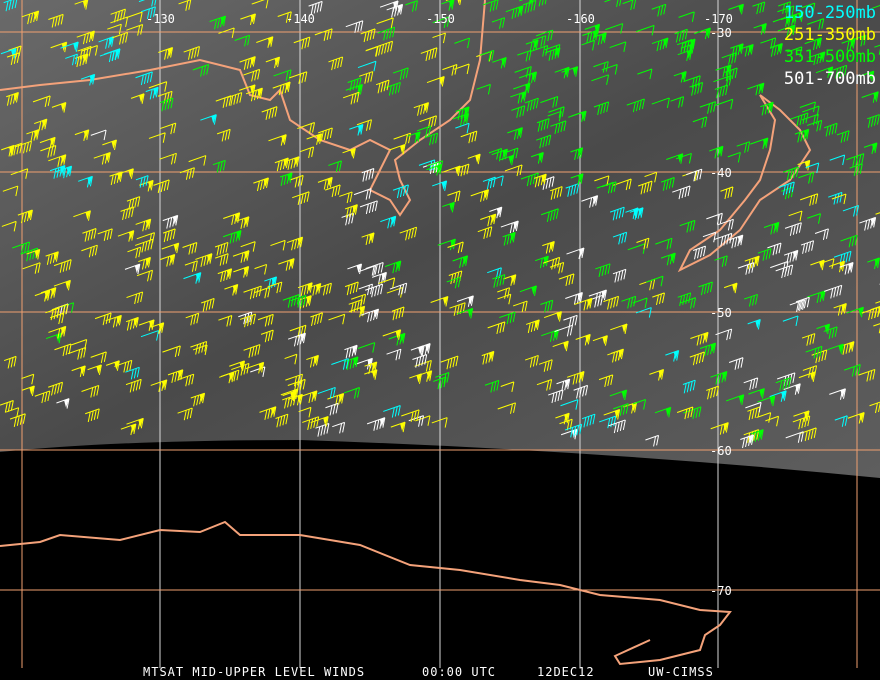 This screenshot has height=680, width=880. Describe the element at coordinates (829, 57) in the screenshot. I see `legend-item-351-500: 351-500mb` at that location.